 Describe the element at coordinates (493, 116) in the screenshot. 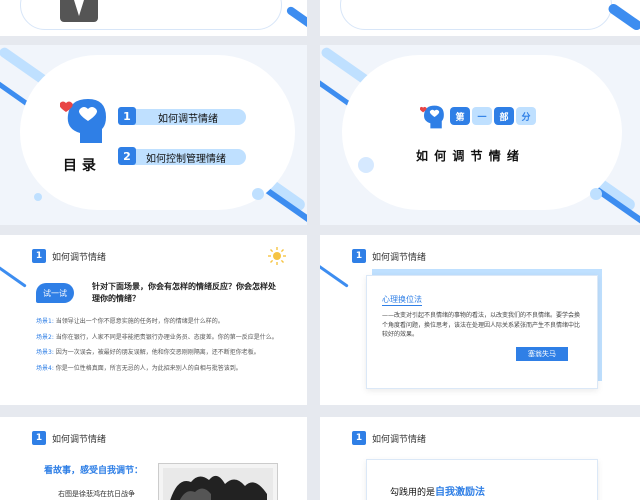

I see `part-badge: 第 一 部 分` at that location.